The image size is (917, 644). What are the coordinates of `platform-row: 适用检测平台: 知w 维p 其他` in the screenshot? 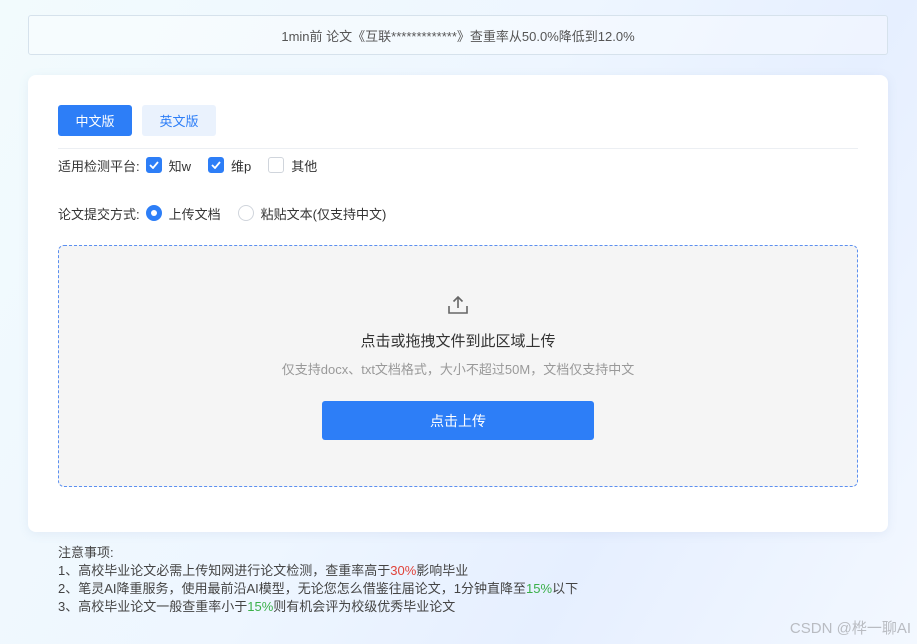 It's located at (196, 165).